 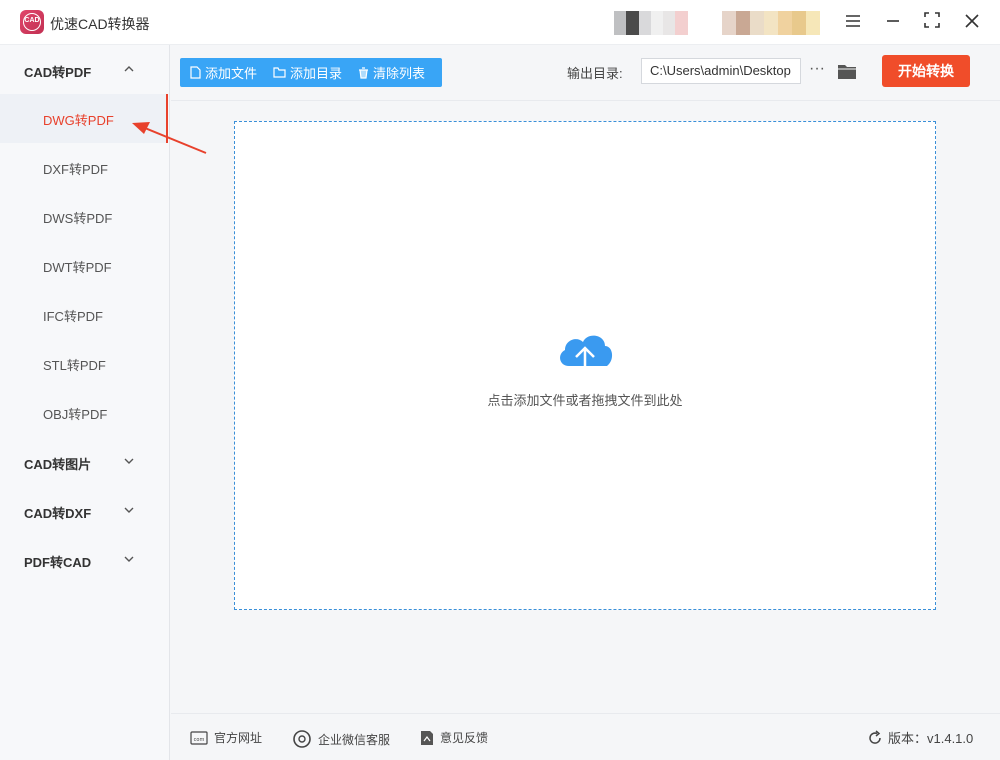 I want to click on open-folder-icon, so click(x=847, y=71).